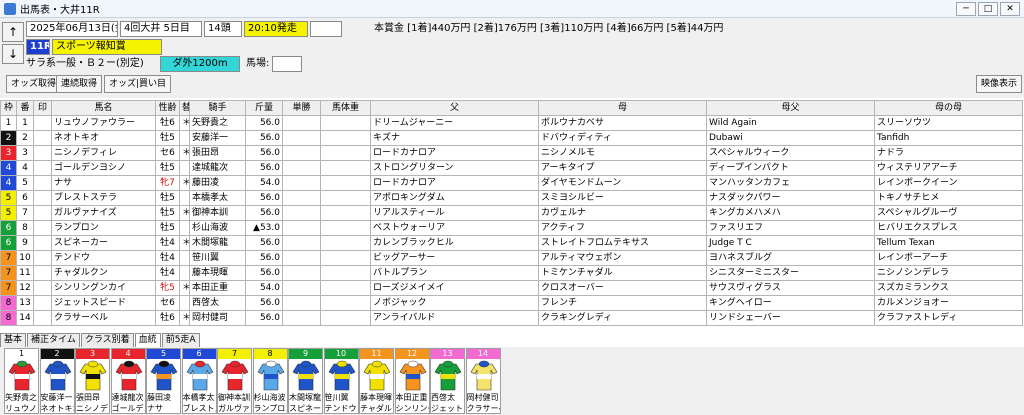 The width and height of the screenshot is (1024, 415). What do you see at coordinates (412, 381) in the screenshot?
I see `silk-card: 12 本田正重シンリング` at bounding box center [412, 381].